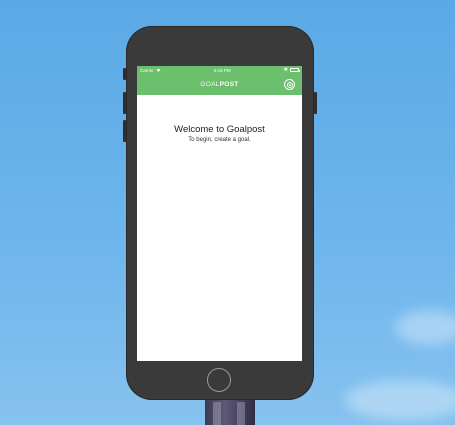 Image resolution: width=455 pixels, height=425 pixels. I want to click on welcome-subtitle: To begin, create a goal., so click(219, 140).